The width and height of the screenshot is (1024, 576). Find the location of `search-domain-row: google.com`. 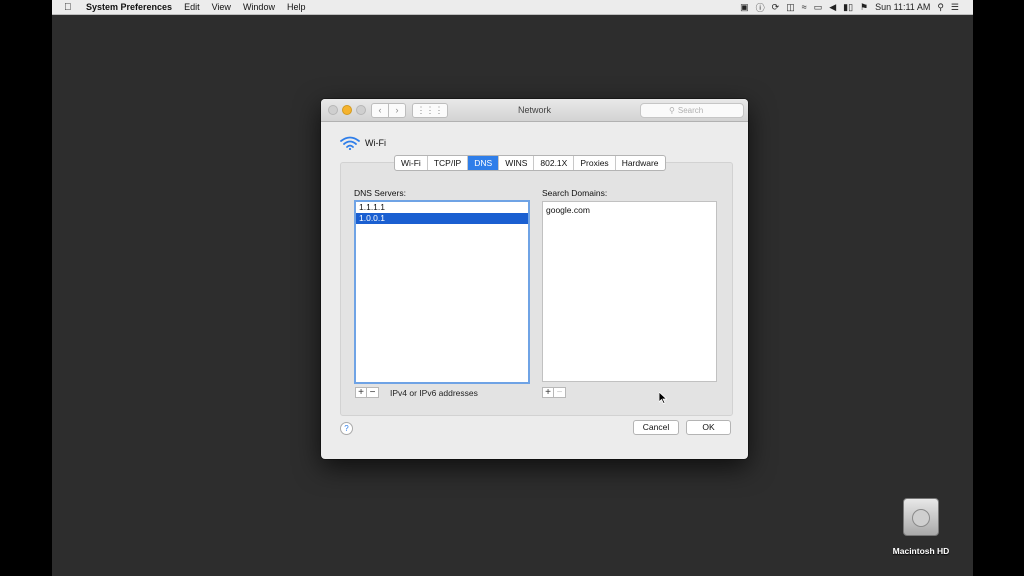

search-domain-row: google.com is located at coordinates (629, 210).